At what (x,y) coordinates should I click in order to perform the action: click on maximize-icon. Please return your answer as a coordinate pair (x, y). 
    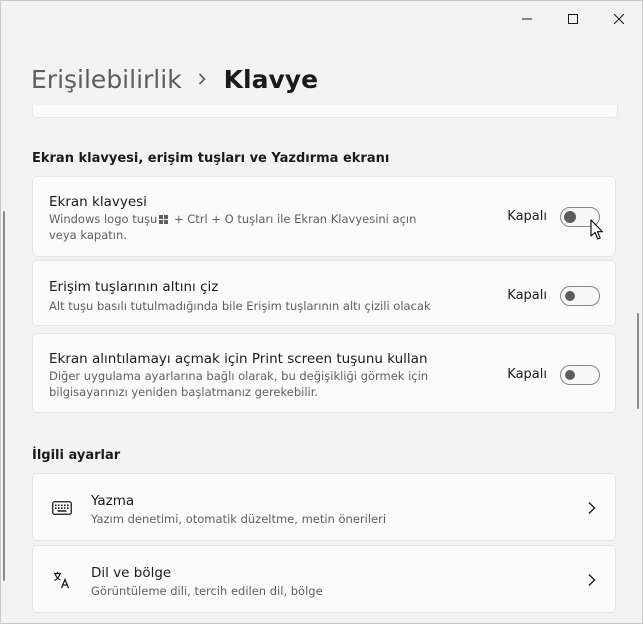
    Looking at the image, I should click on (573, 19).